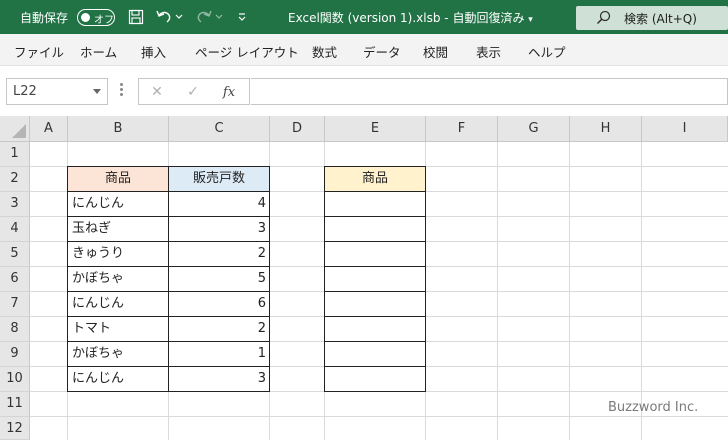 This screenshot has width=728, height=440. What do you see at coordinates (604, 20) in the screenshot?
I see `search-icon` at bounding box center [604, 20].